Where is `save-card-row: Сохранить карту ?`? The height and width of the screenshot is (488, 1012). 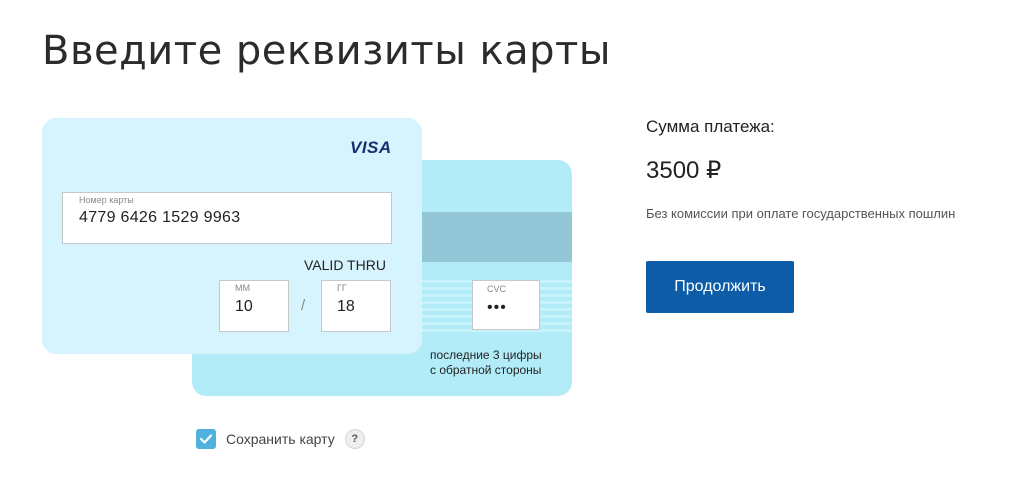 save-card-row: Сохранить карту ? is located at coordinates (280, 439).